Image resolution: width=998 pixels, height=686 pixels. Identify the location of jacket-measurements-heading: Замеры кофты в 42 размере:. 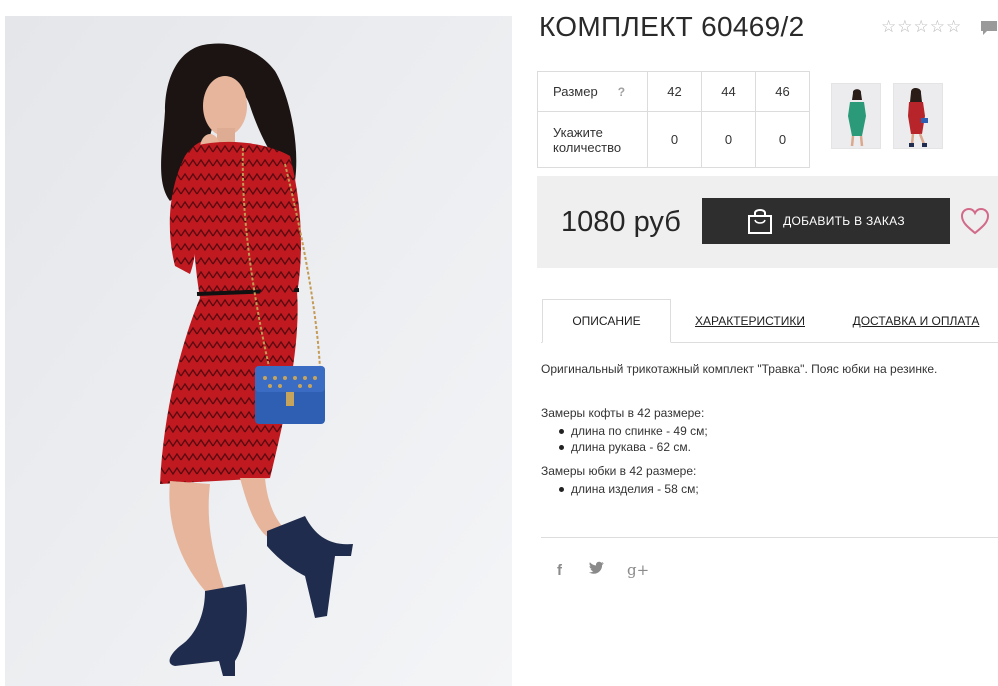
(623, 413).